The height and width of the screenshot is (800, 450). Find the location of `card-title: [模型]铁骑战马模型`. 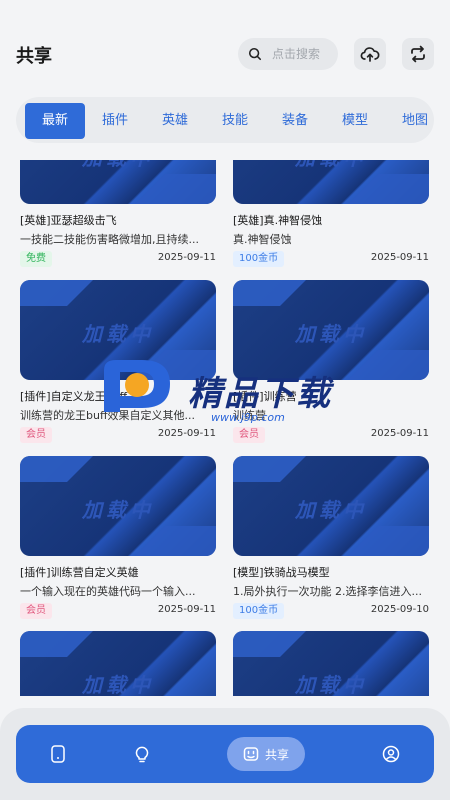

card-title: [模型]铁骑战马模型 is located at coordinates (281, 572).